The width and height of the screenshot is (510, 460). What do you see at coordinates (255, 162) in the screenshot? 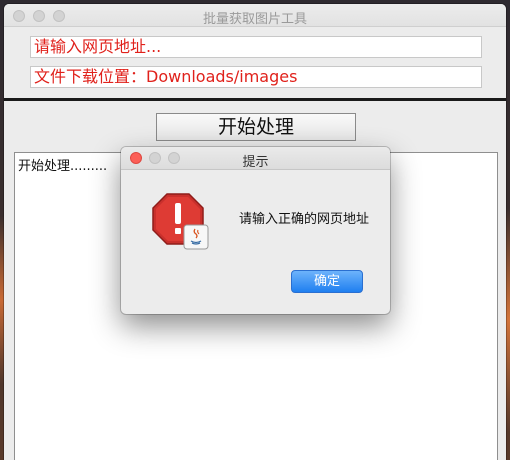
I see `dialog-title: 提示` at bounding box center [255, 162].